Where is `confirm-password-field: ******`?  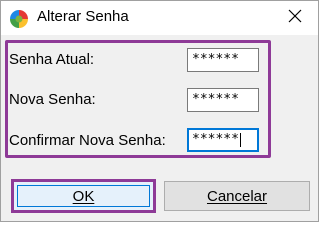
confirm-password-field: ****** is located at coordinates (223, 140).